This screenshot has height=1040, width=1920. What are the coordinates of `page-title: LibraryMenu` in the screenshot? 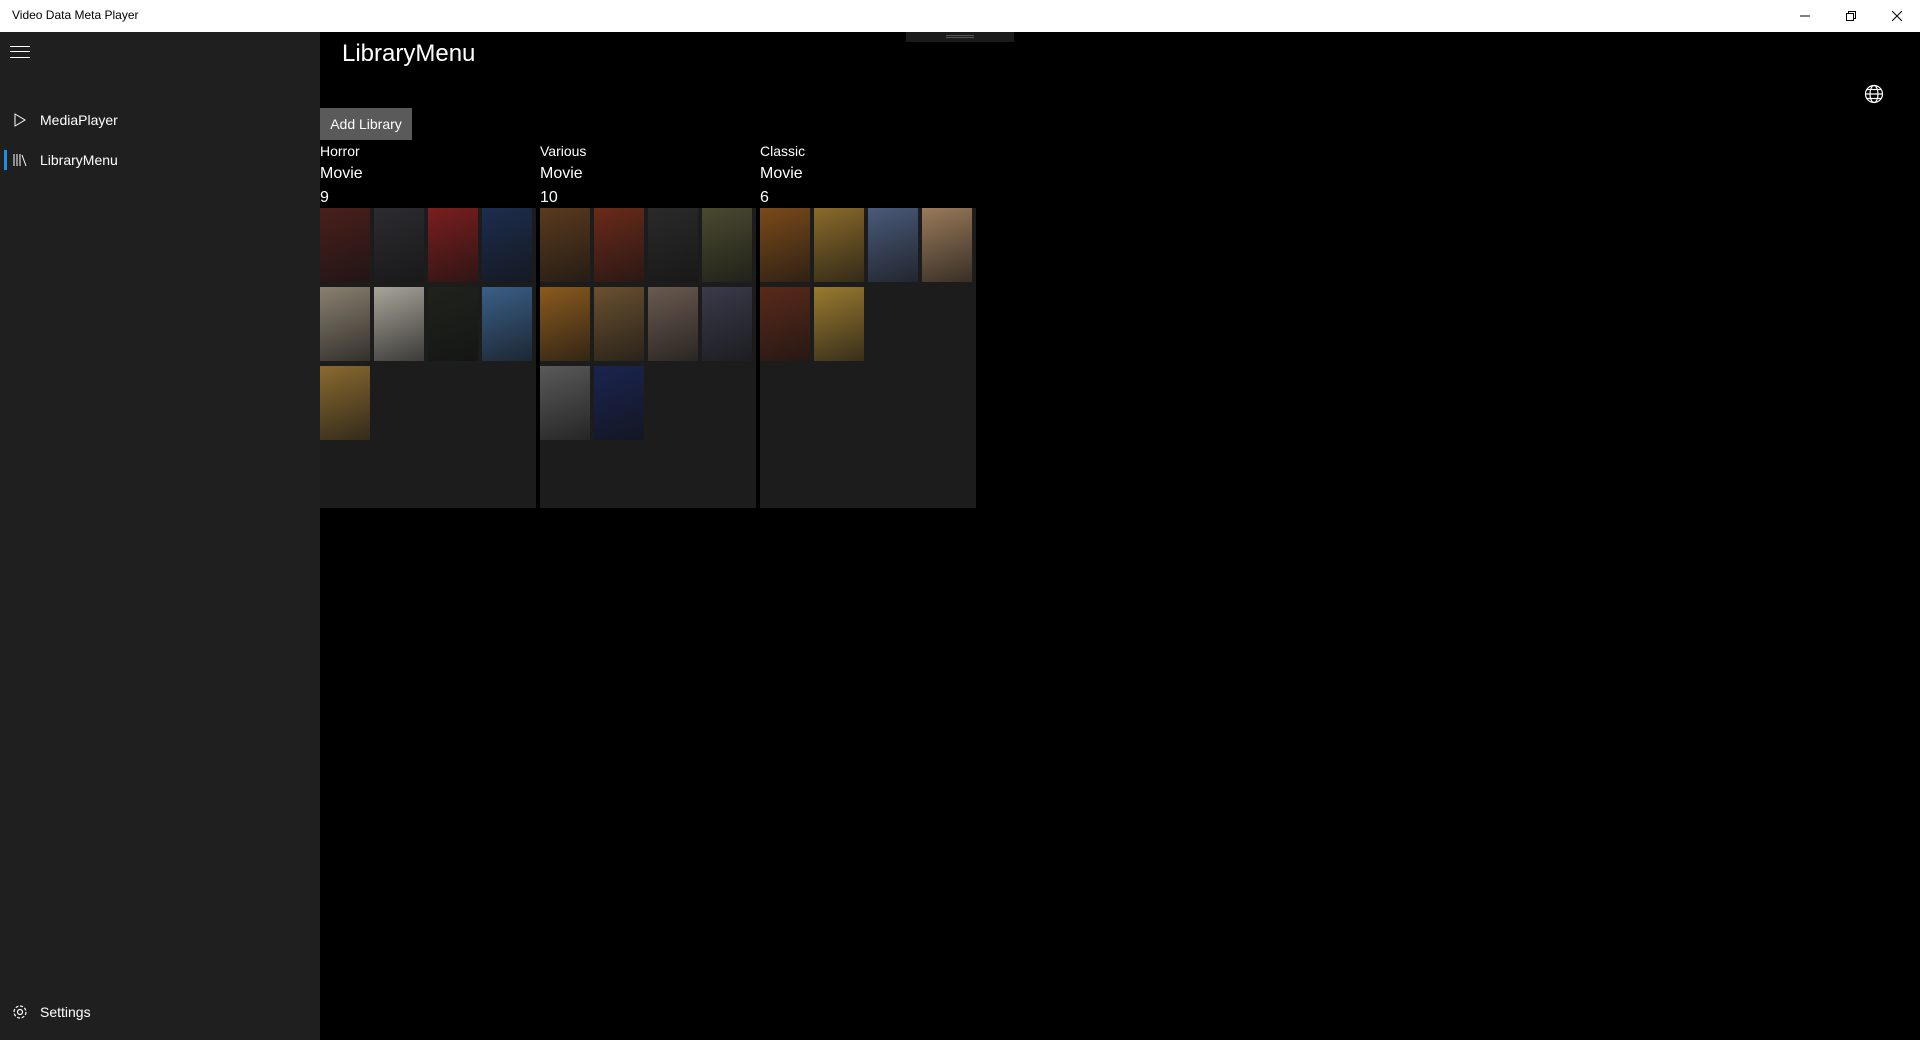 It's located at (409, 53).